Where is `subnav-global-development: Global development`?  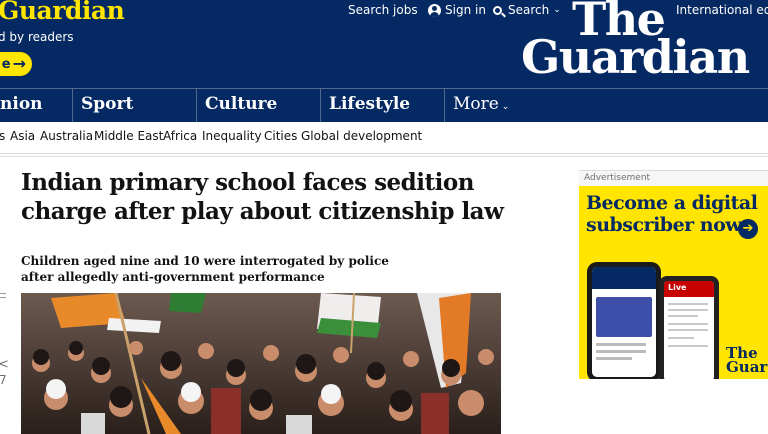 subnav-global-development: Global development is located at coordinates (361, 136).